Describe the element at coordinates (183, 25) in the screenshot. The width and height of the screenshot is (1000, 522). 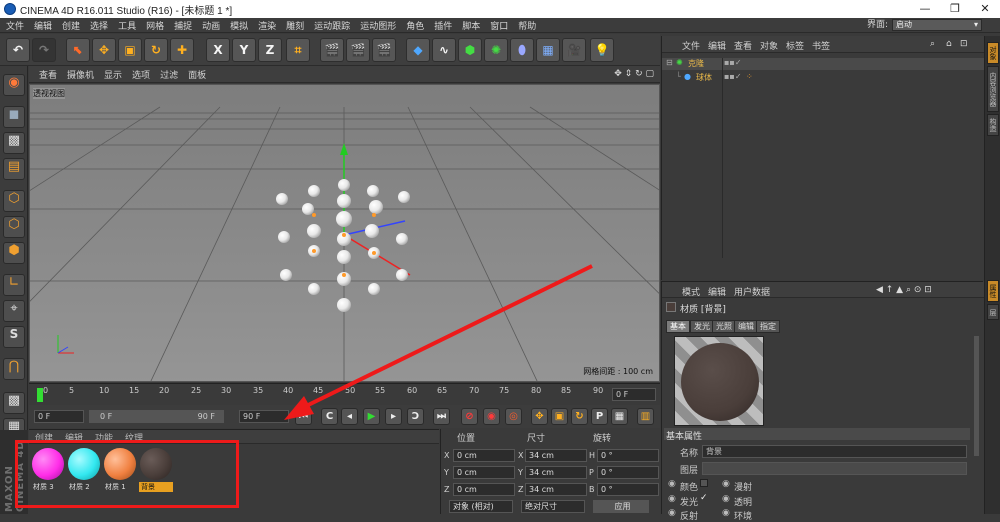
I see `menu-snap: 捕捉` at that location.